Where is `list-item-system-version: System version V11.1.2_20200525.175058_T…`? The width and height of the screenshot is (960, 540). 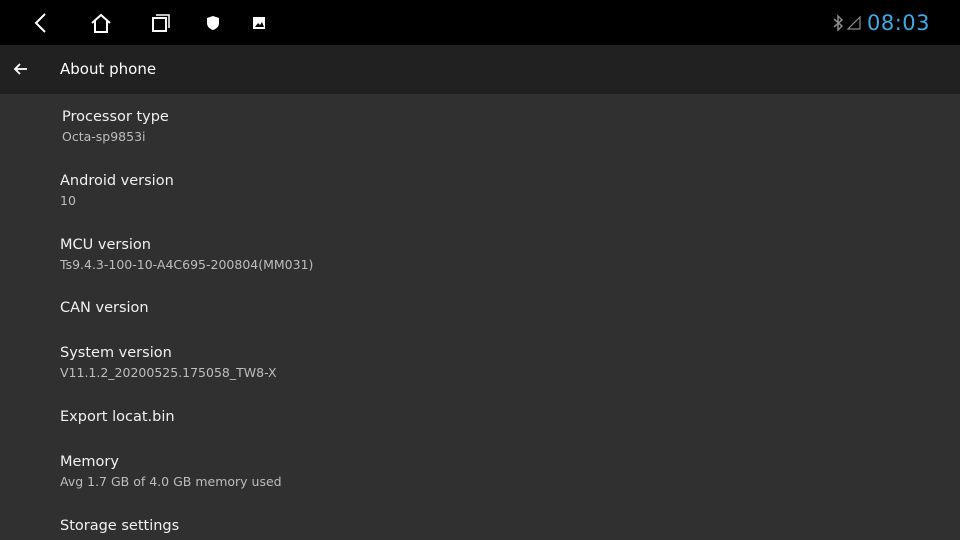 list-item-system-version: System version V11.1.2_20200525.175058_T… is located at coordinates (490, 362).